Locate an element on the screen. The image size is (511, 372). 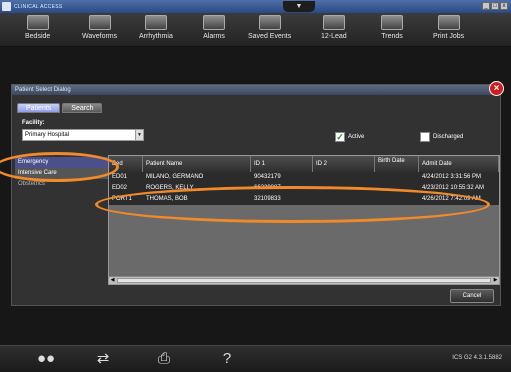
saved-events-icon is located at coordinates (269, 22).